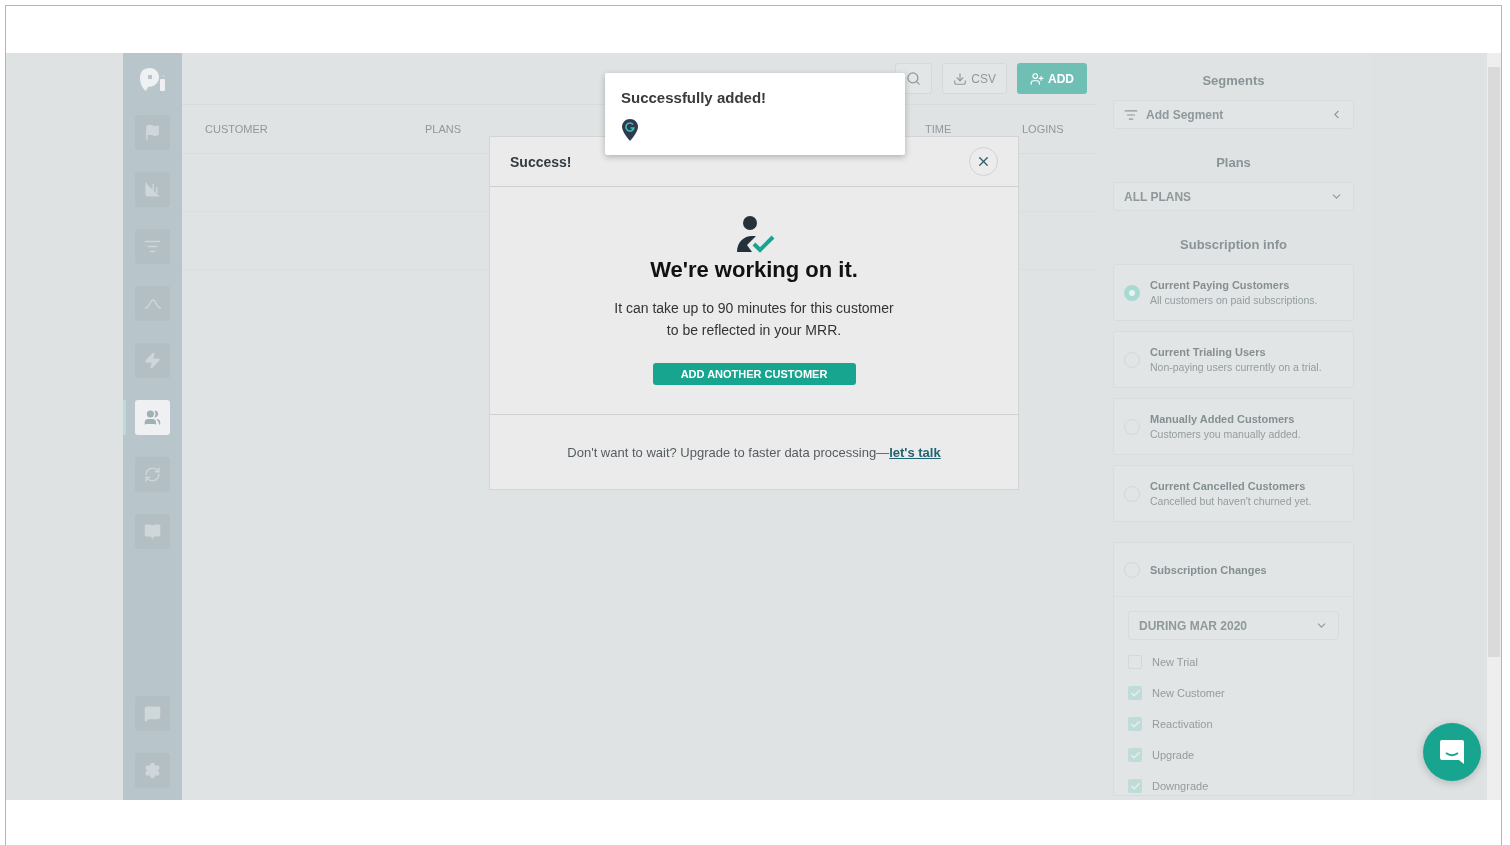 The image size is (1510, 845). What do you see at coordinates (1173, 755) in the screenshot?
I see `checkbox-label: Upgrade` at bounding box center [1173, 755].